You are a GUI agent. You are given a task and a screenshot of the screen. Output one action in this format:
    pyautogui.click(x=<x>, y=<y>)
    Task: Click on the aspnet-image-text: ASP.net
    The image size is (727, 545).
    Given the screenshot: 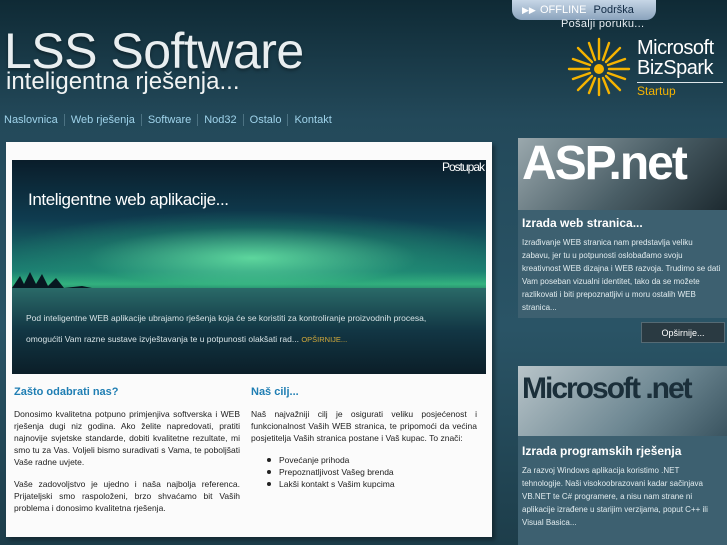 What is the action you would take?
    pyautogui.click(x=605, y=164)
    